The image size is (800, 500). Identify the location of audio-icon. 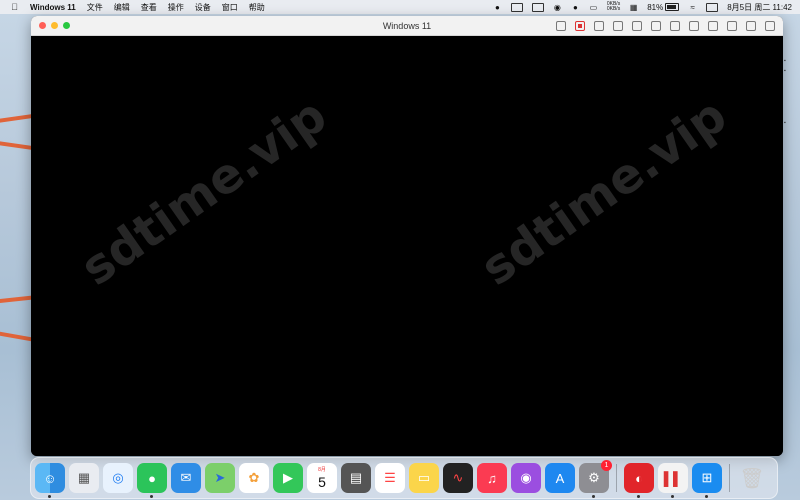
(656, 25).